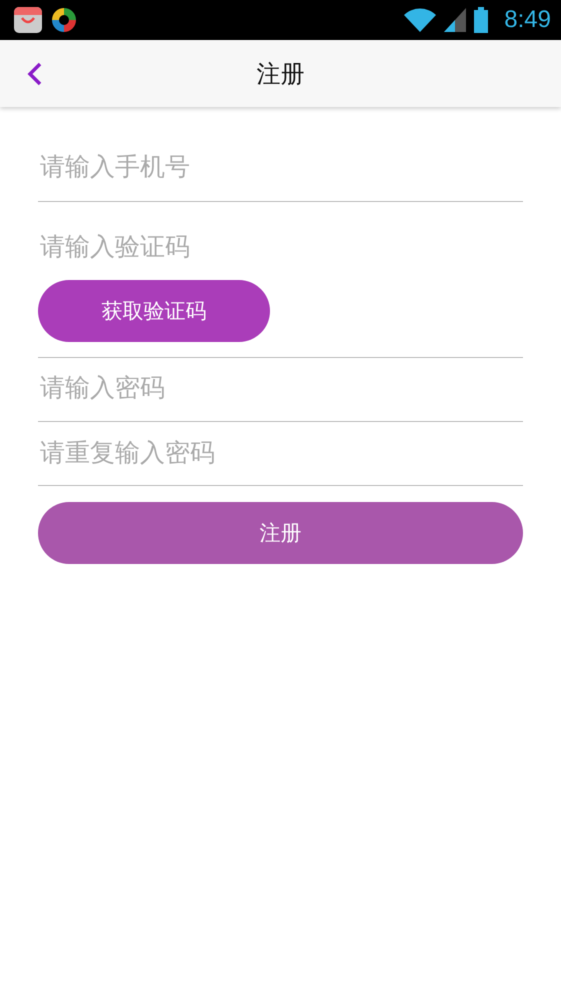 The height and width of the screenshot is (999, 561). Describe the element at coordinates (282, 247) in the screenshot. I see `input-field: 请输入验证码` at that location.